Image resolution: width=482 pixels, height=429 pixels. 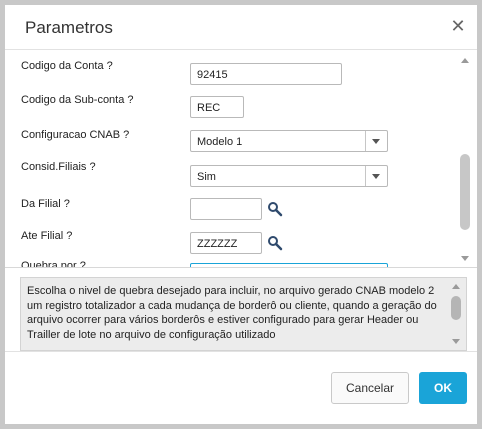 I want to click on cnab-select-value: Modelo 1, so click(x=220, y=142).